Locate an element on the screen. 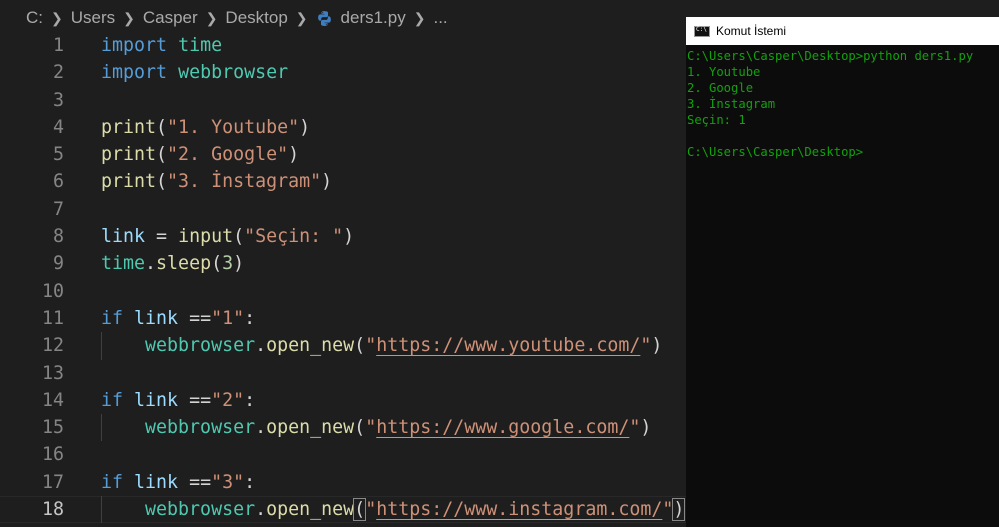 The width and height of the screenshot is (999, 527). code-text: print("2. Google") is located at coordinates (200, 154).